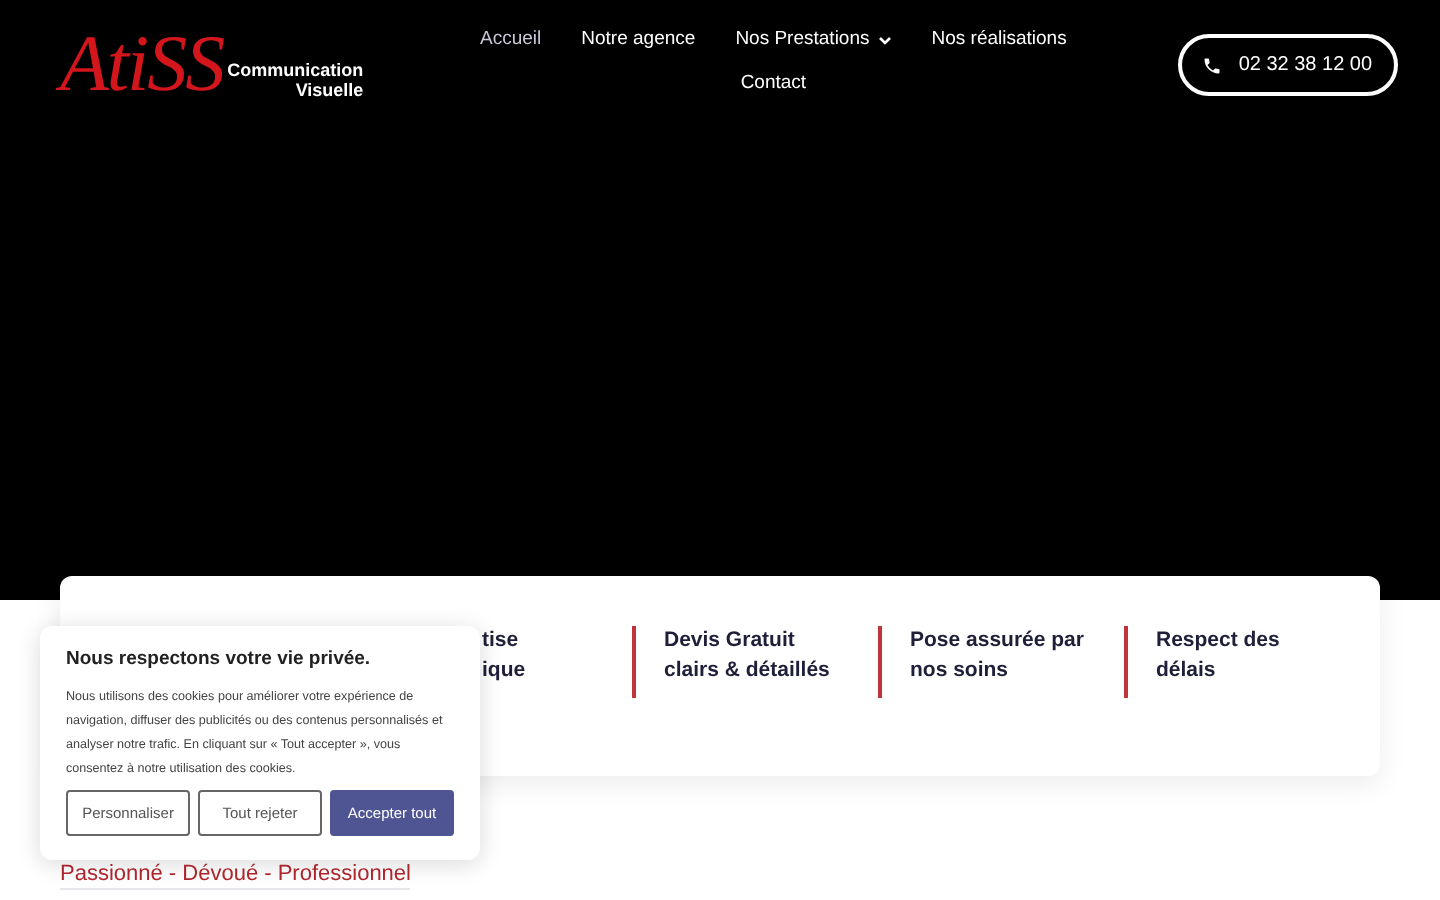  I want to click on feature-text: Devis Gratuit, so click(730, 641).